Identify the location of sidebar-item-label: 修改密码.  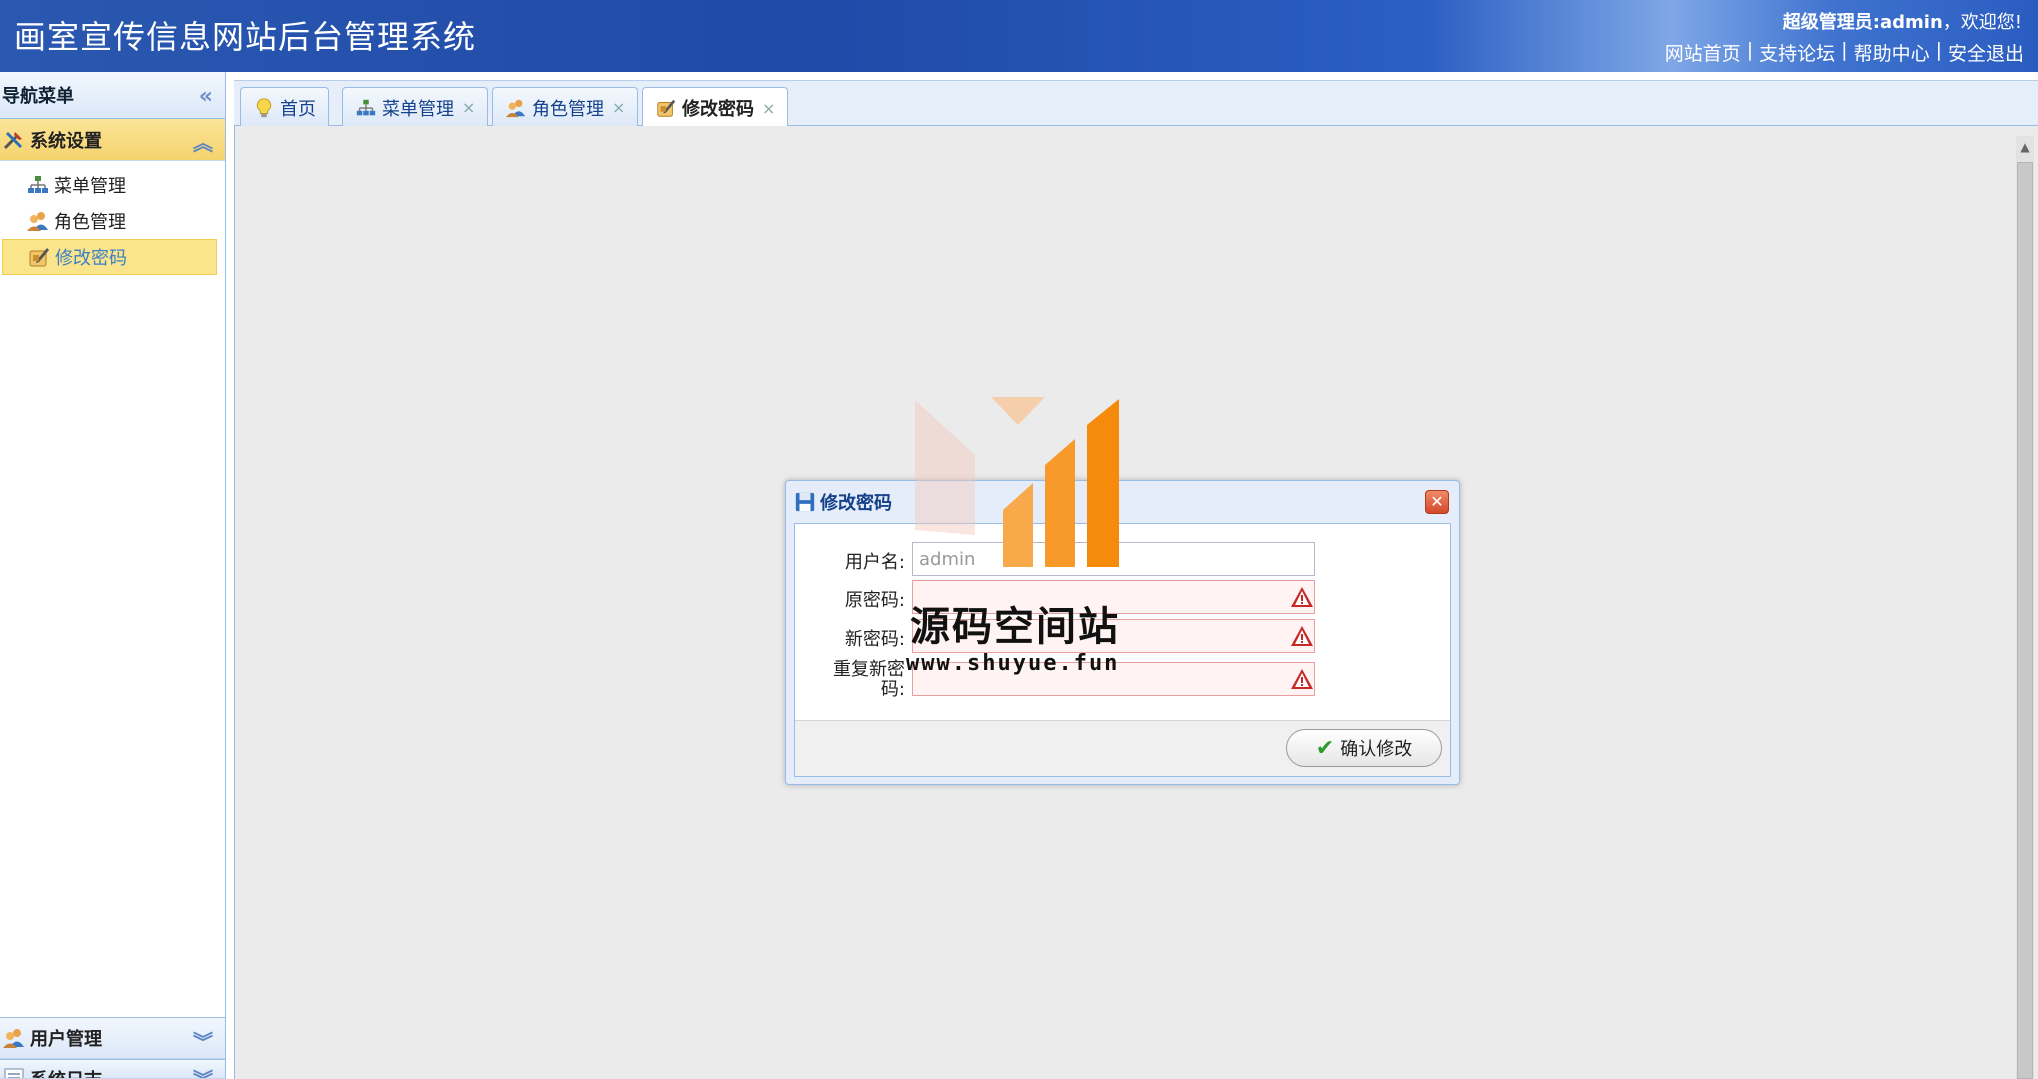
(91, 258).